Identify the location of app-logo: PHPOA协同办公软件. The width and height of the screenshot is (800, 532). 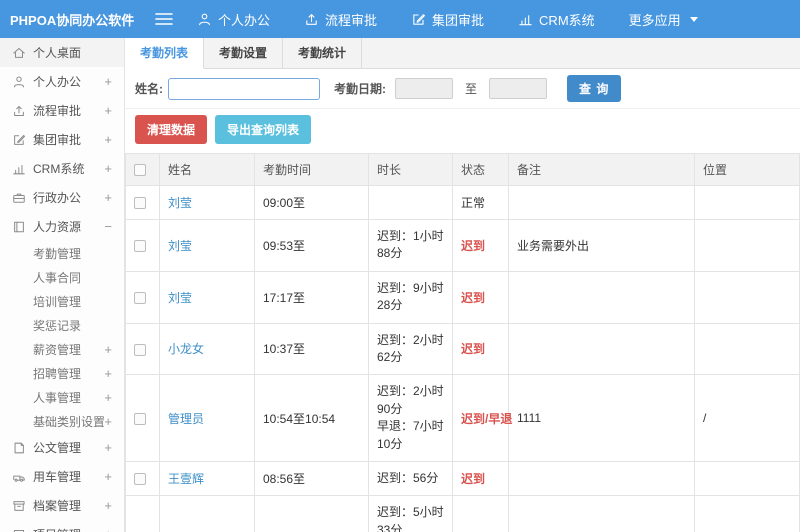
(72, 20).